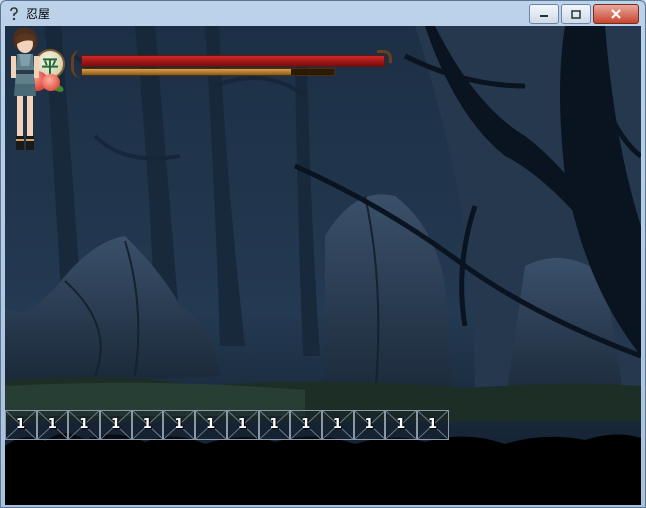 Image resolution: width=646 pixels, height=508 pixels. I want to click on close-icon, so click(616, 14).